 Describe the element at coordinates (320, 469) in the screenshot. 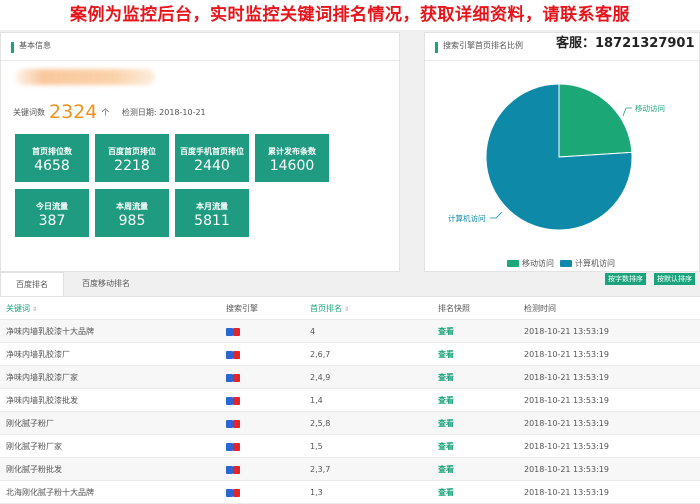

I see `cell-rank: 2,3,7` at that location.